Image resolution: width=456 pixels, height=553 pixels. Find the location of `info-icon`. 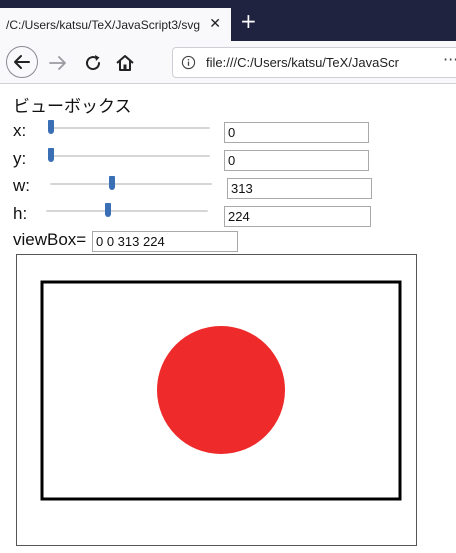

info-icon is located at coordinates (188, 62).